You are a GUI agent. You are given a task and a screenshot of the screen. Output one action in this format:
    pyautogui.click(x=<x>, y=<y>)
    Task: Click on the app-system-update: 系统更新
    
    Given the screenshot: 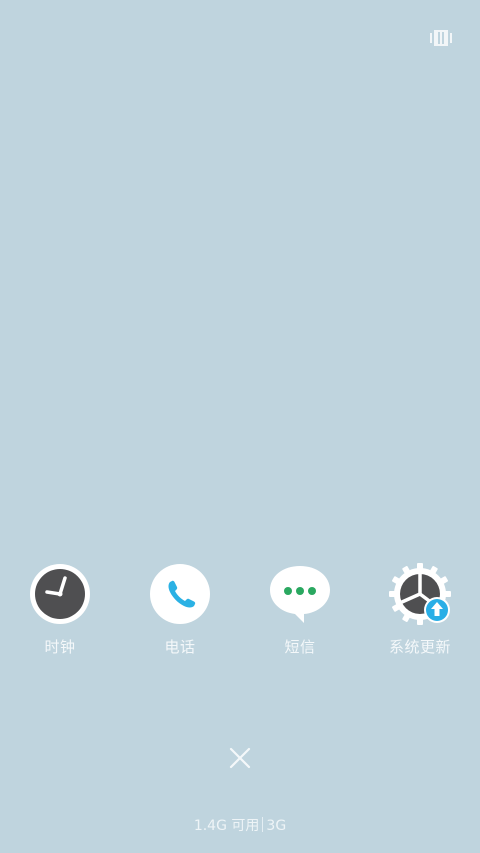 What is the action you would take?
    pyautogui.click(x=420, y=612)
    